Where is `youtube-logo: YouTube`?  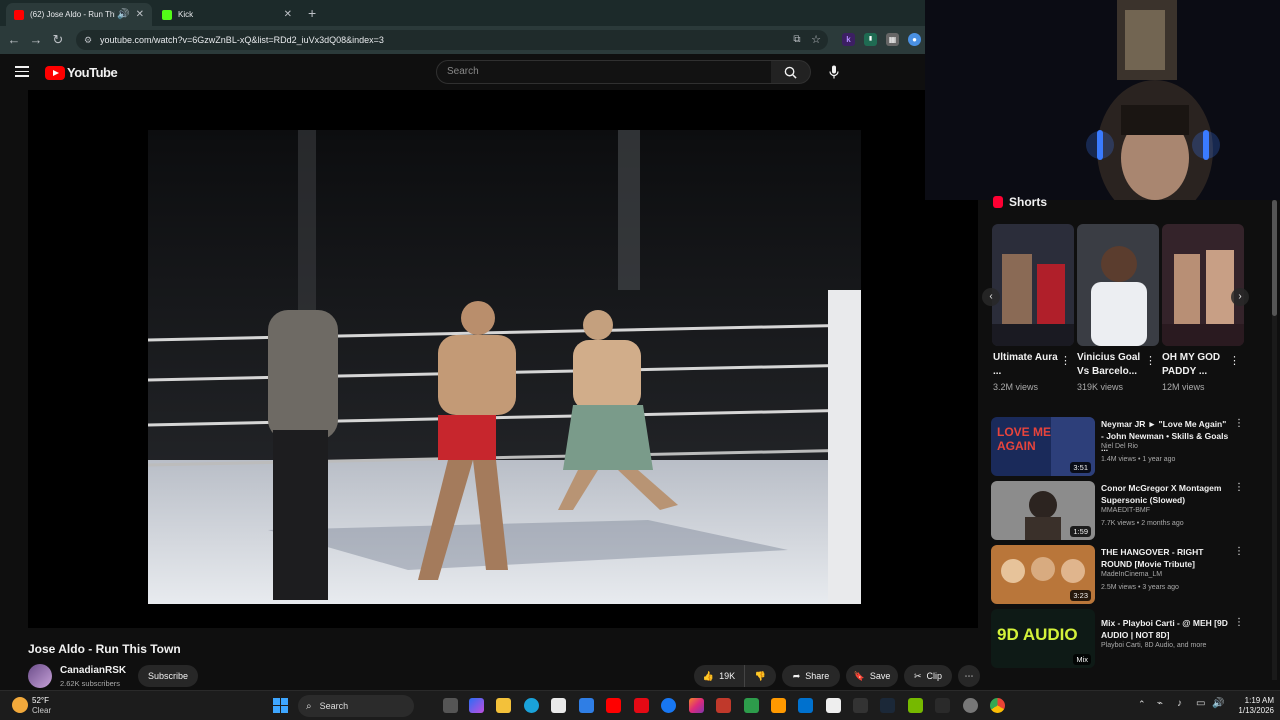 youtube-logo: YouTube is located at coordinates (81, 72).